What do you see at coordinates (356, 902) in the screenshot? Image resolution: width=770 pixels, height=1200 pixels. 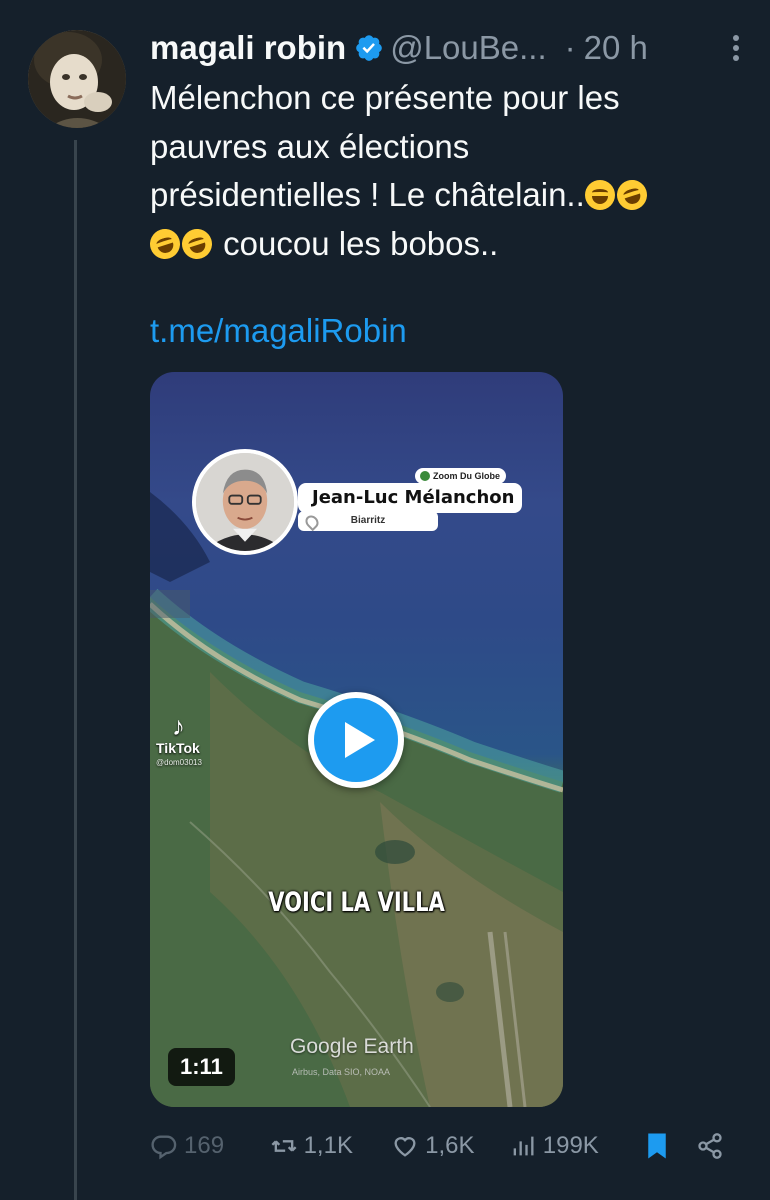 I see `video-caption: VOICI LA VILLA` at bounding box center [356, 902].